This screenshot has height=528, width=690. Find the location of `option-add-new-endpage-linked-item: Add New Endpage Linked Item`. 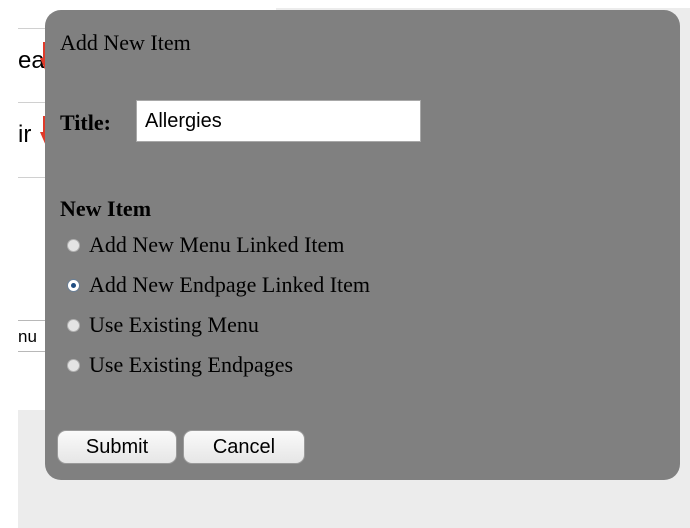

option-add-new-endpage-linked-item: Add New Endpage Linked Item is located at coordinates (218, 285).